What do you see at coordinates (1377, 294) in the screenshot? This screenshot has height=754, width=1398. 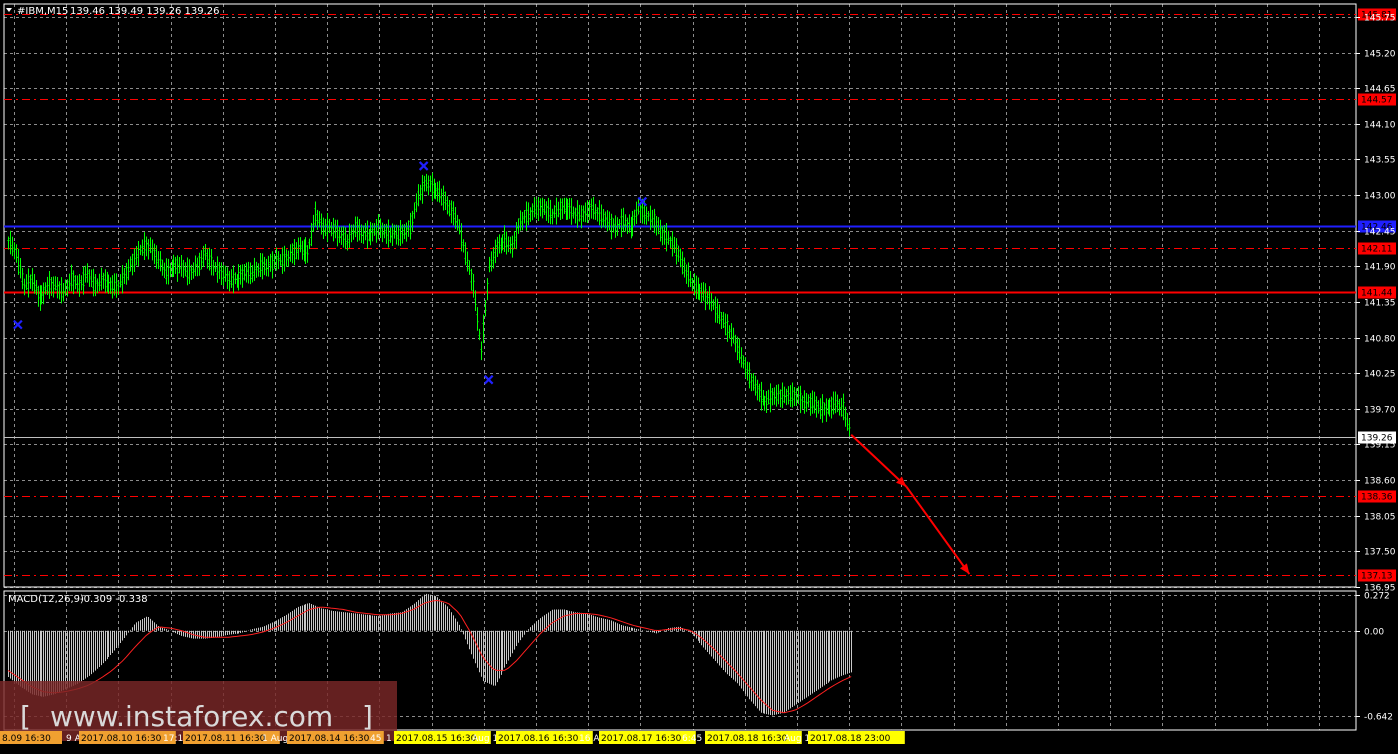 I see `level-price-label: 141.44` at bounding box center [1377, 294].